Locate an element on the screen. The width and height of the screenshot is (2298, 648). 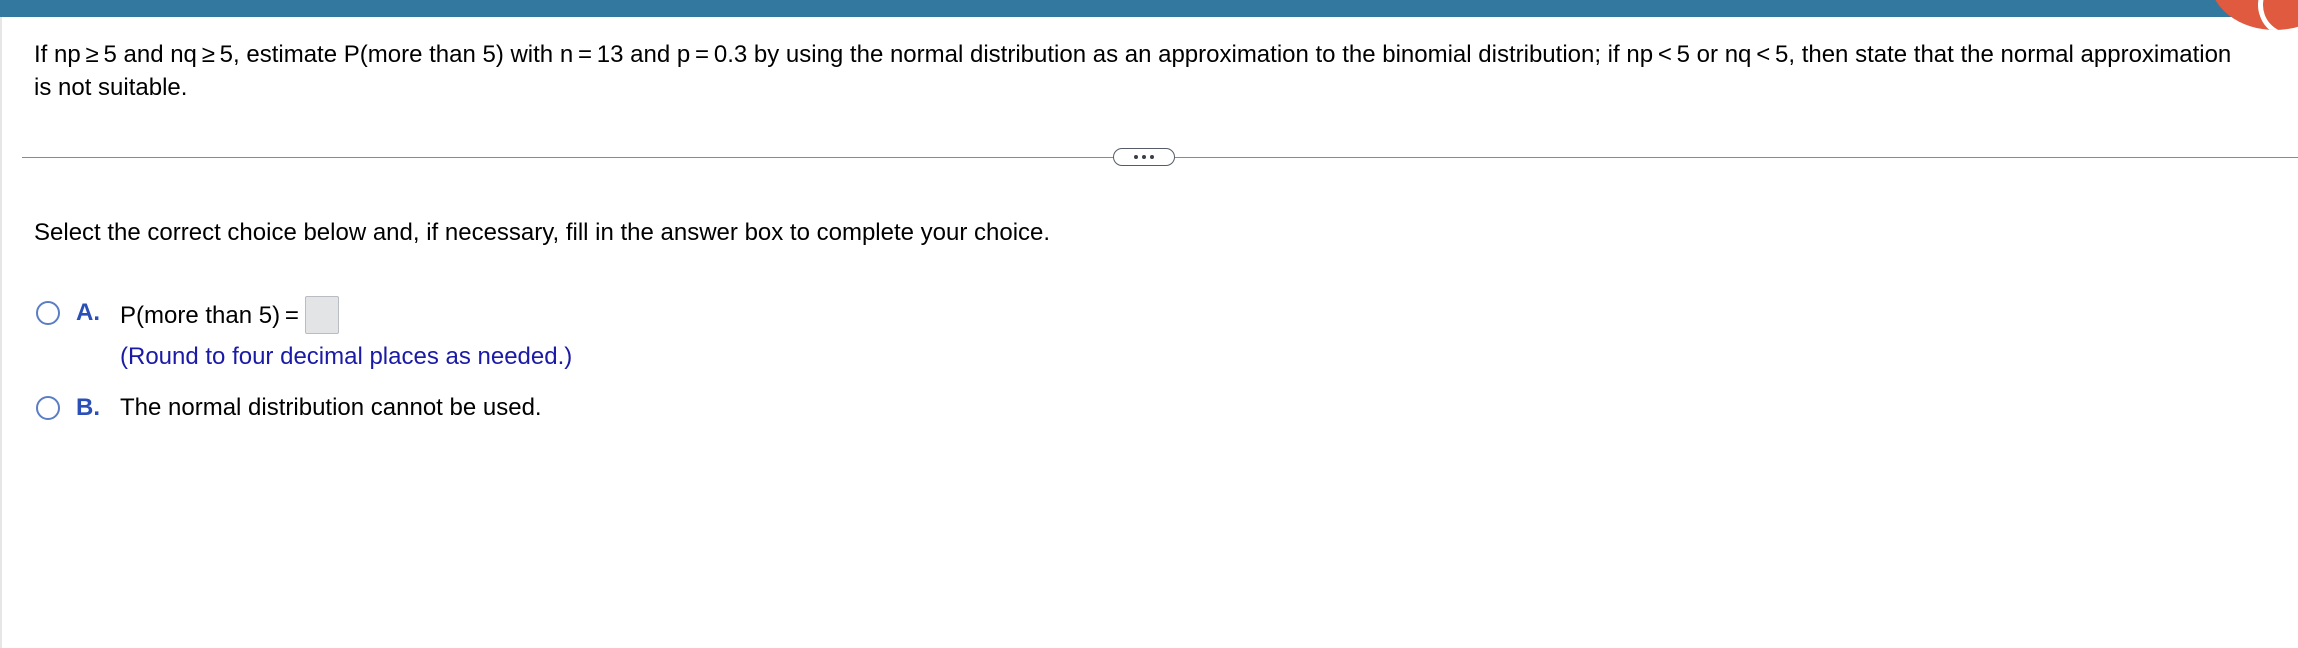
choice-b-radio is located at coordinates (48, 408).